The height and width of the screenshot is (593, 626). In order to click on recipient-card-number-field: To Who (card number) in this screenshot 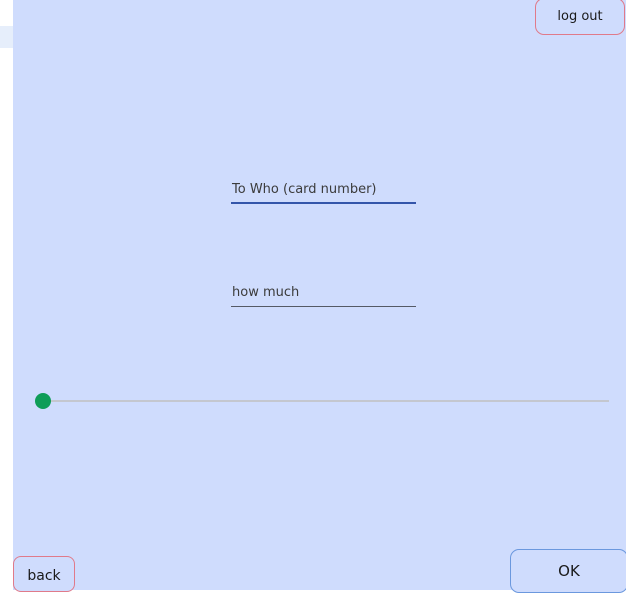, I will do `click(323, 191)`.